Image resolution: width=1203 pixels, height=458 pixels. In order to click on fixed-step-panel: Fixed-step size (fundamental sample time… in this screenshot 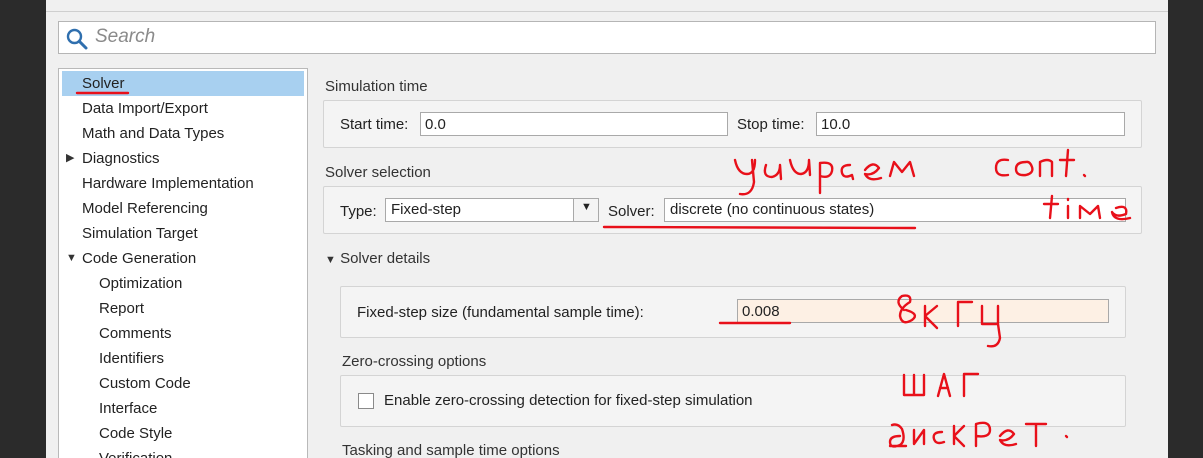, I will do `click(733, 312)`.